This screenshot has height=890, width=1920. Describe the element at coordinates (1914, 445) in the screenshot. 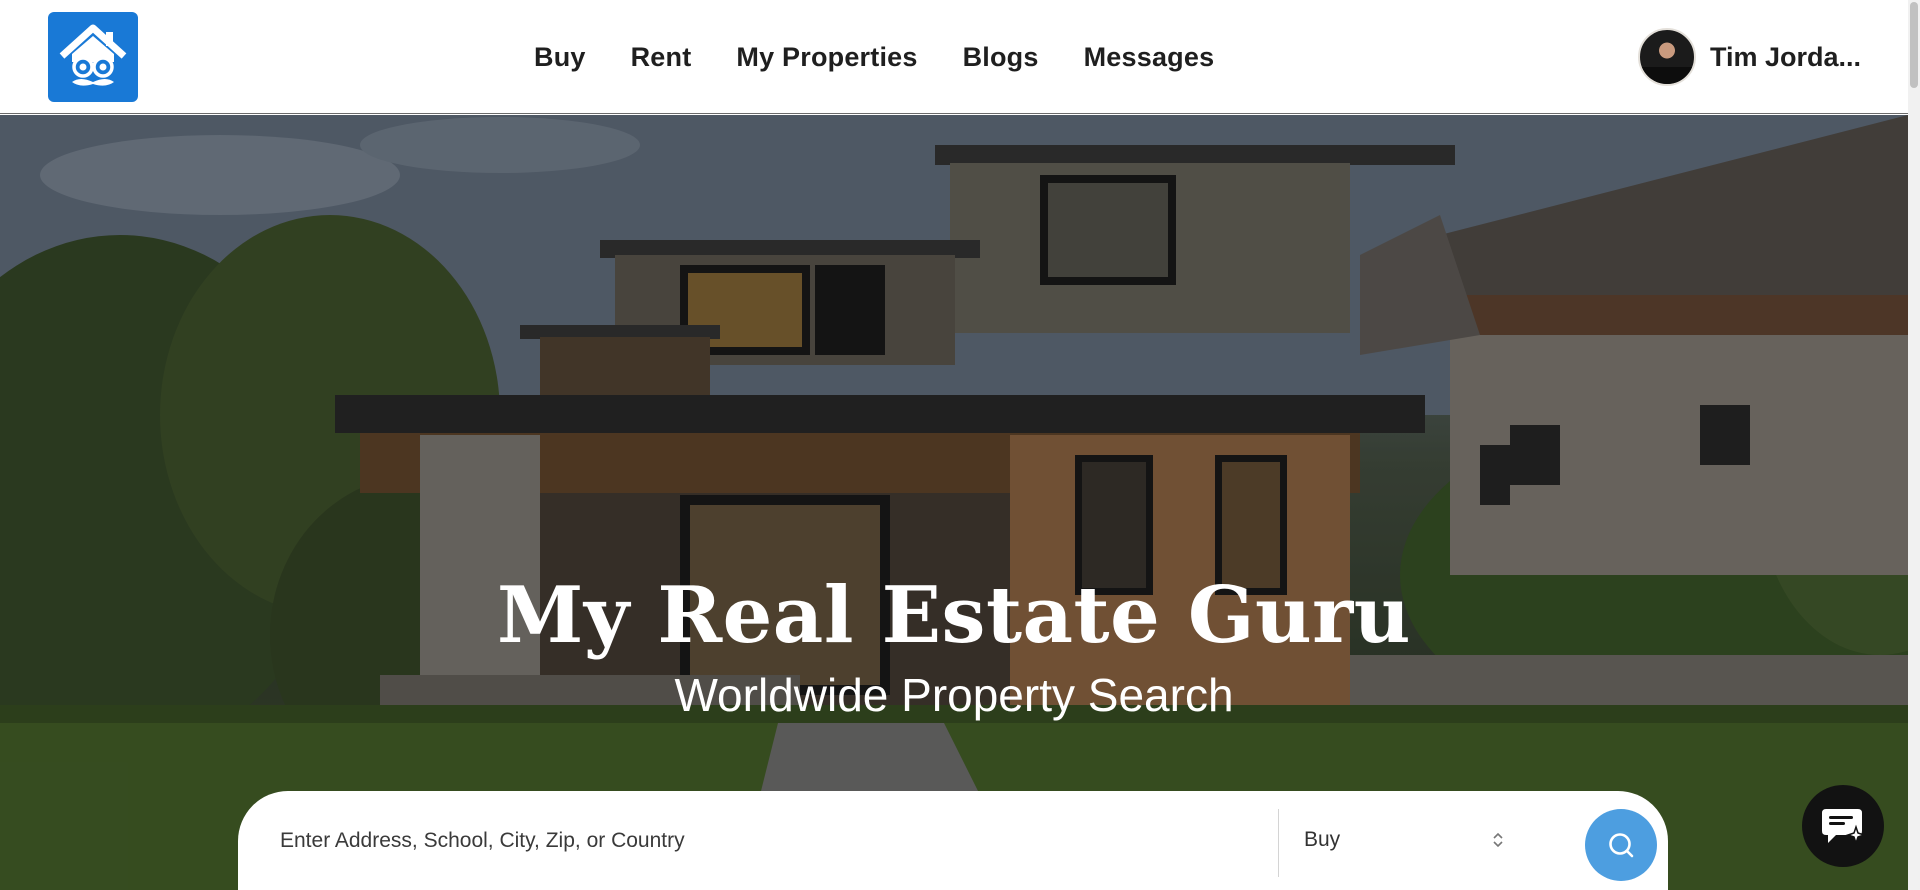

I see `page-scrollbar` at that location.